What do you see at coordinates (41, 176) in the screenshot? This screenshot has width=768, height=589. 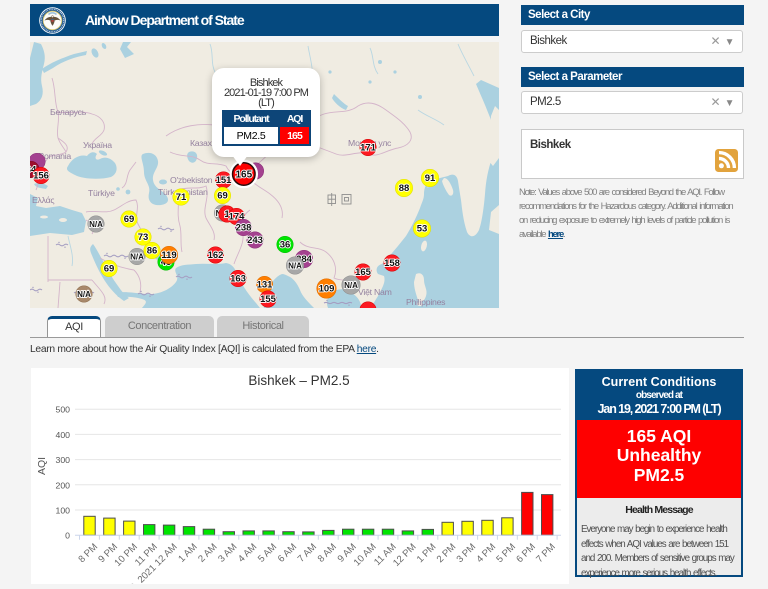 I see `svg-text: 156` at bounding box center [41, 176].